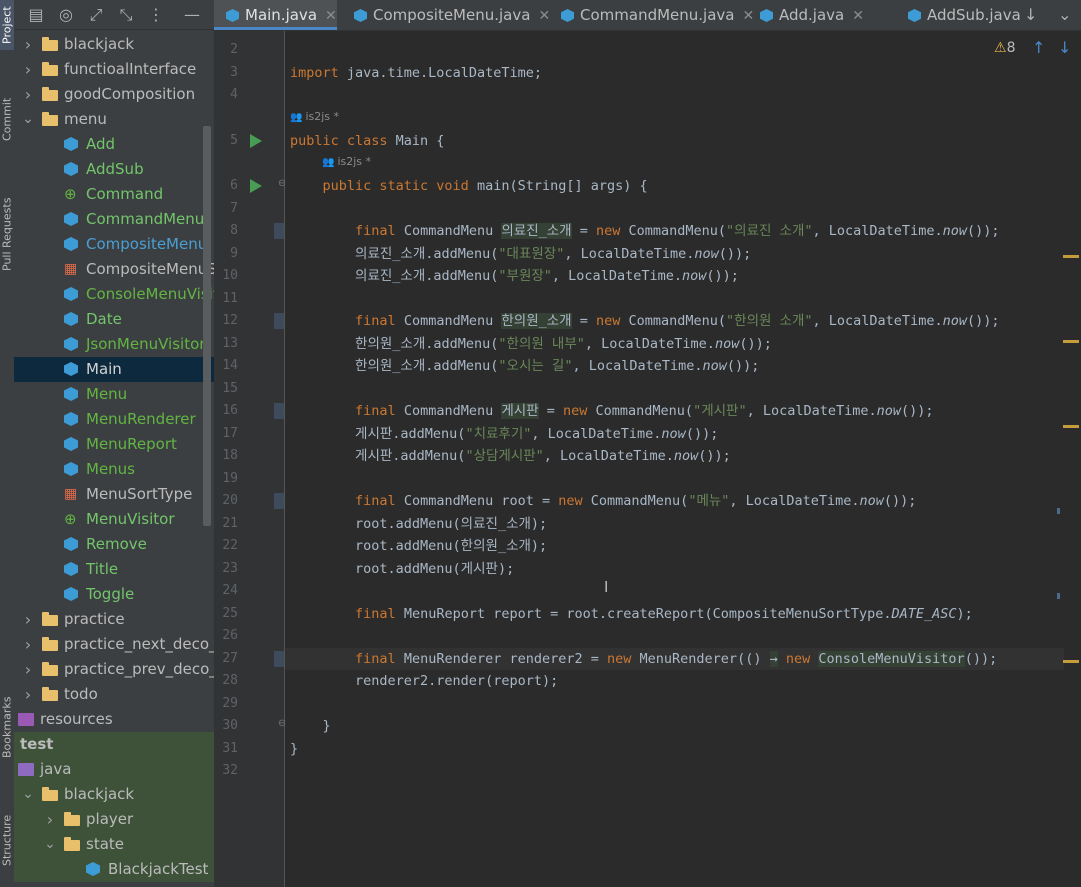 The width and height of the screenshot is (1081, 887). What do you see at coordinates (114, 344) in the screenshot?
I see `tree-item: JsonMenuVisitor` at bounding box center [114, 344].